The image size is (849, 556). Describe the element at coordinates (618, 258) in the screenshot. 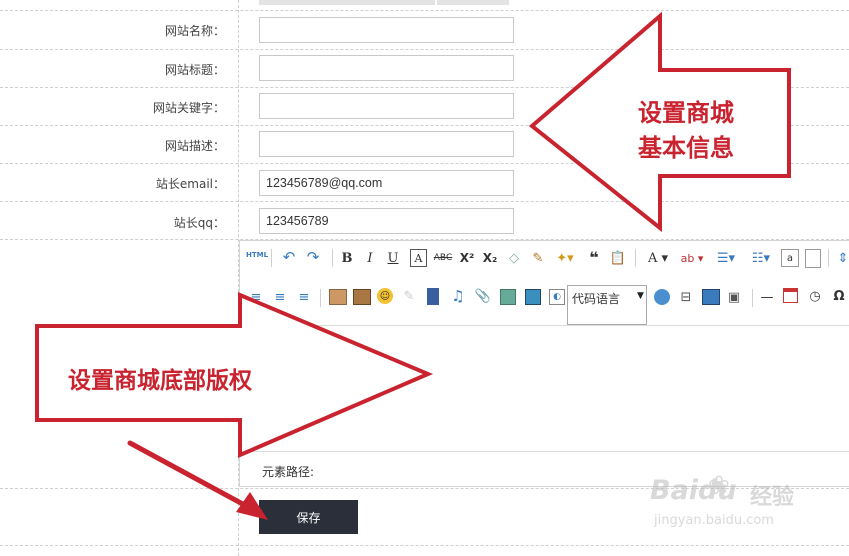

I see `paste-text-icon: 📋` at that location.